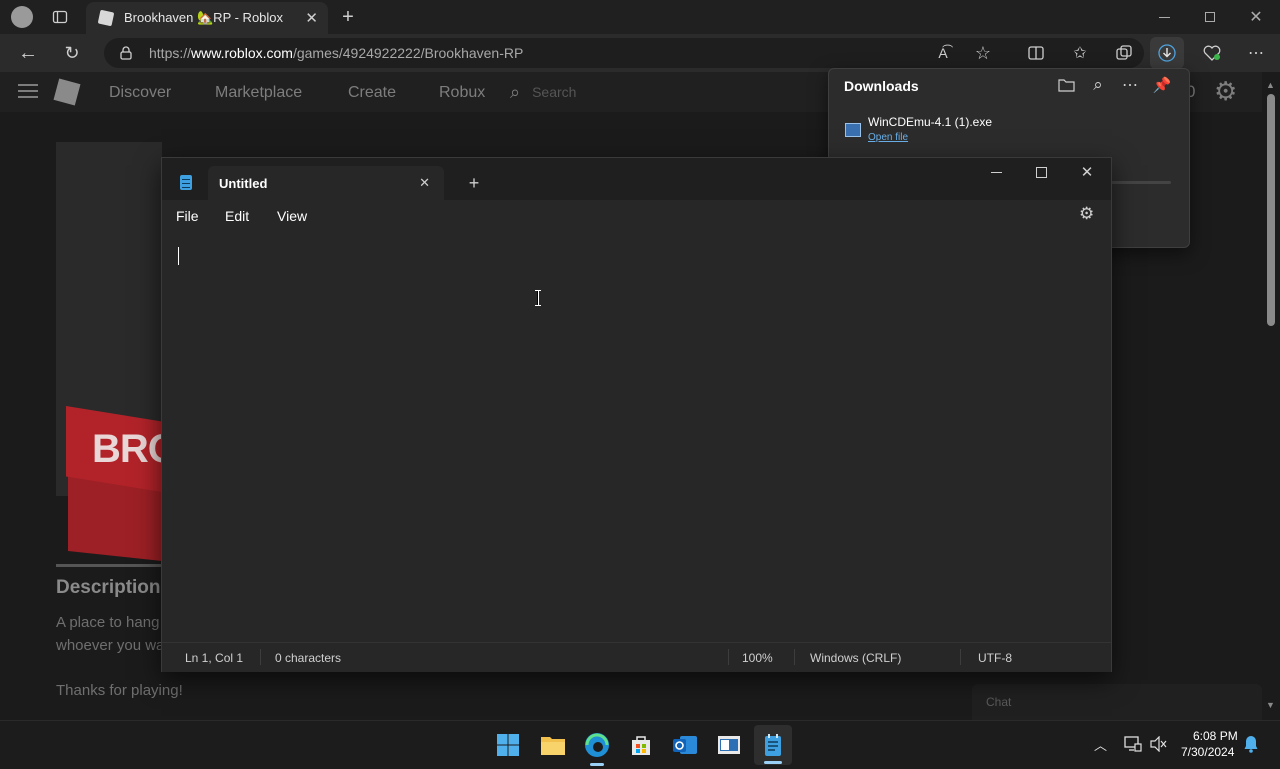 The image size is (1280, 769). What do you see at coordinates (538, 298) in the screenshot?
I see `i-beam-cursor-icon` at bounding box center [538, 298].